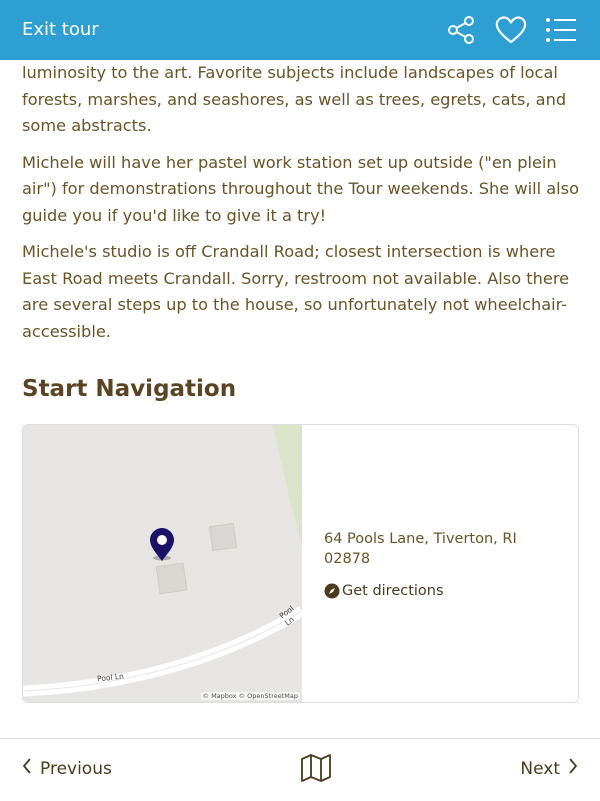 The height and width of the screenshot is (801, 600). I want to click on section-title: Start Navigation, so click(129, 389).